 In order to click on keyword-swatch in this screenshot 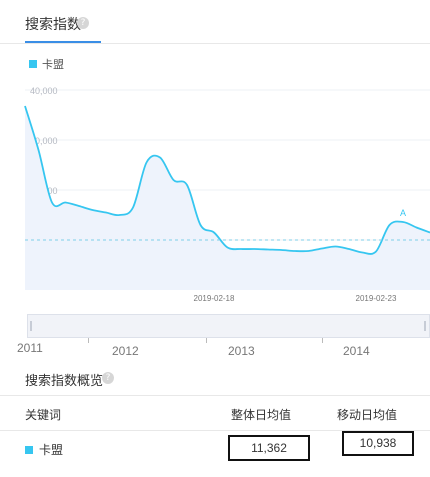, I will do `click(29, 449)`.